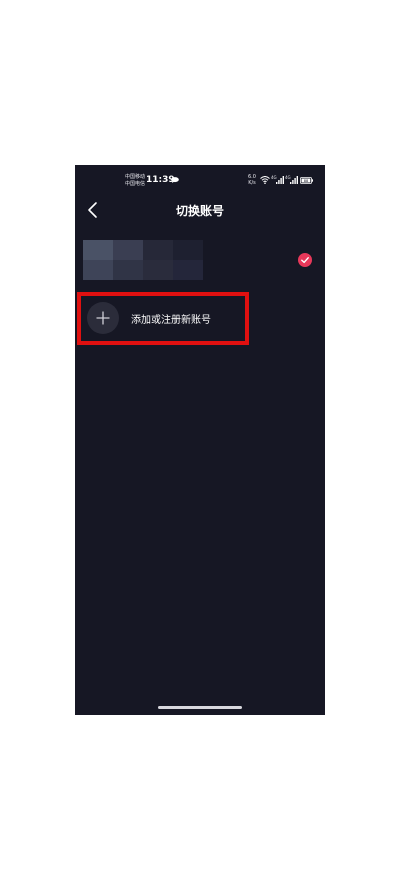  Describe the element at coordinates (294, 180) in the screenshot. I see `signal-strength-2-icon` at that location.